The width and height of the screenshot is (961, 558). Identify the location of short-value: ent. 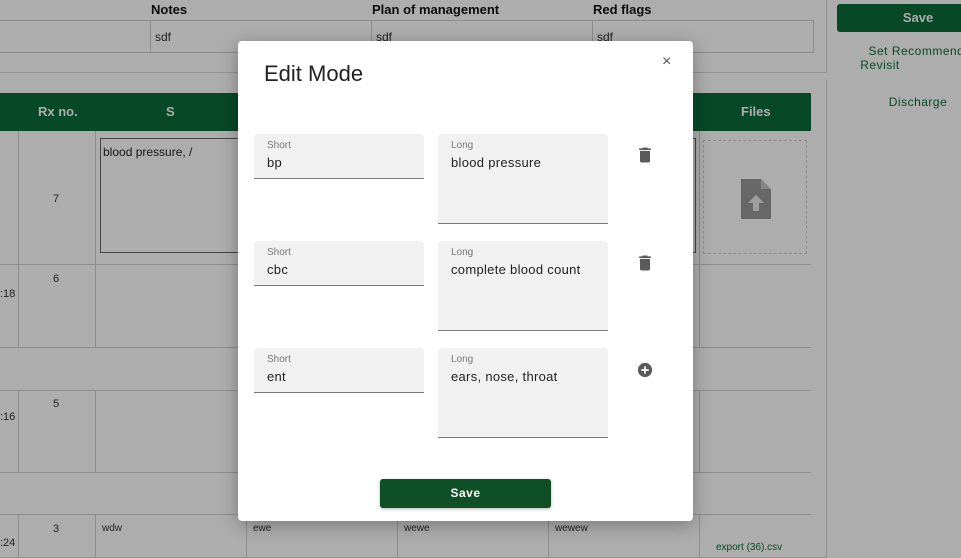
(276, 376).